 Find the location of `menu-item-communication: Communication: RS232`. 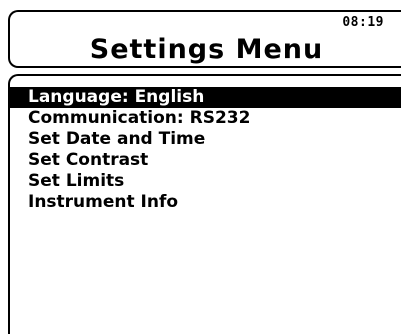

menu-item-communication: Communication: RS232 is located at coordinates (205, 118).